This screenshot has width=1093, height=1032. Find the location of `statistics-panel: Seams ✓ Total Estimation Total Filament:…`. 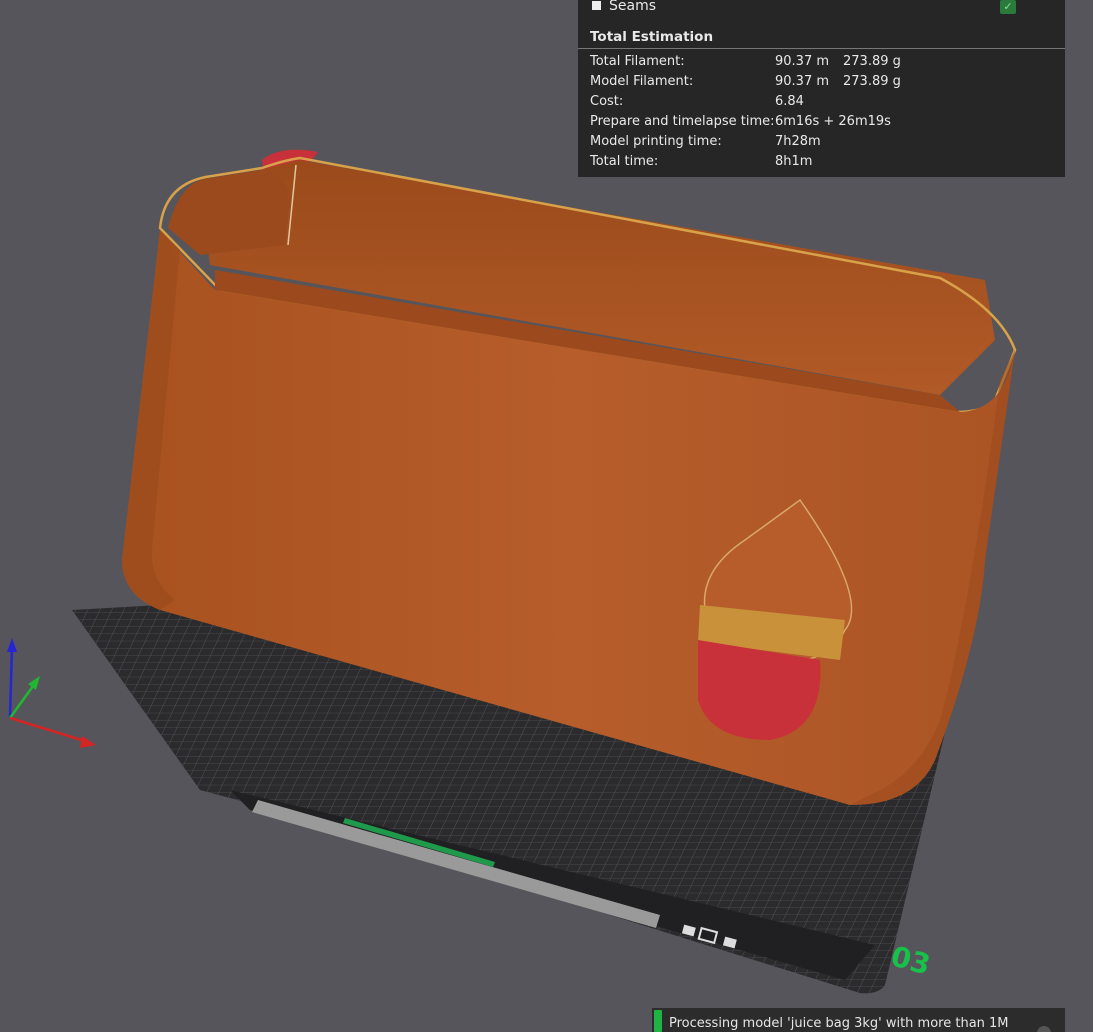

statistics-panel: Seams ✓ Total Estimation Total Filament:… is located at coordinates (821, 88).